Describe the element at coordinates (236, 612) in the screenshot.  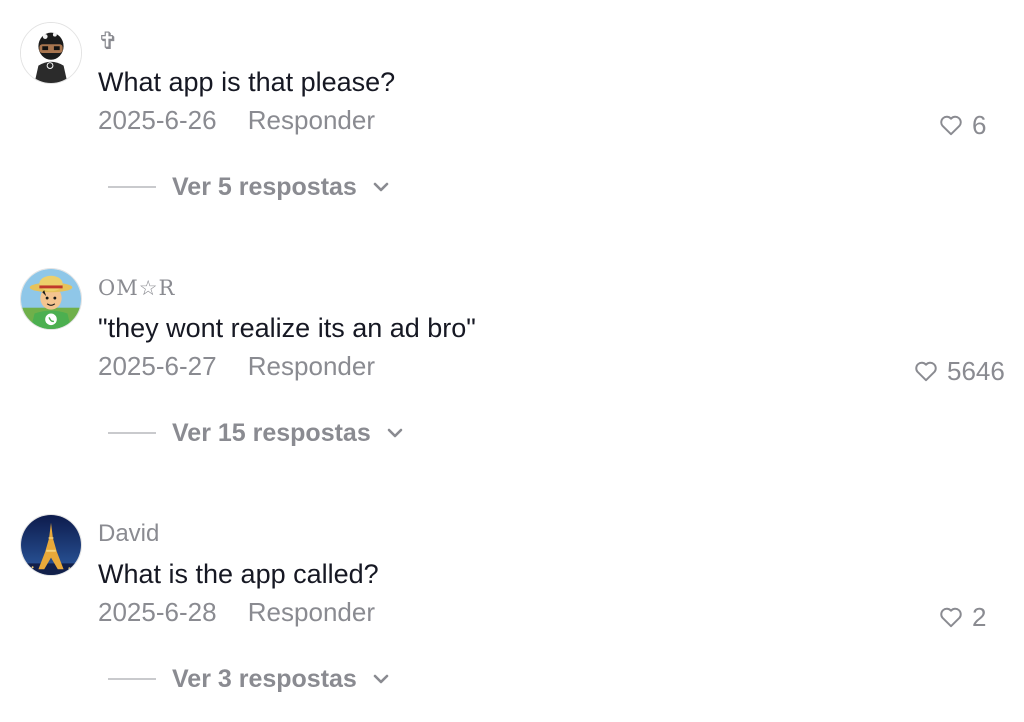
I see `comment-meta: 2025-6-28 Responder` at that location.